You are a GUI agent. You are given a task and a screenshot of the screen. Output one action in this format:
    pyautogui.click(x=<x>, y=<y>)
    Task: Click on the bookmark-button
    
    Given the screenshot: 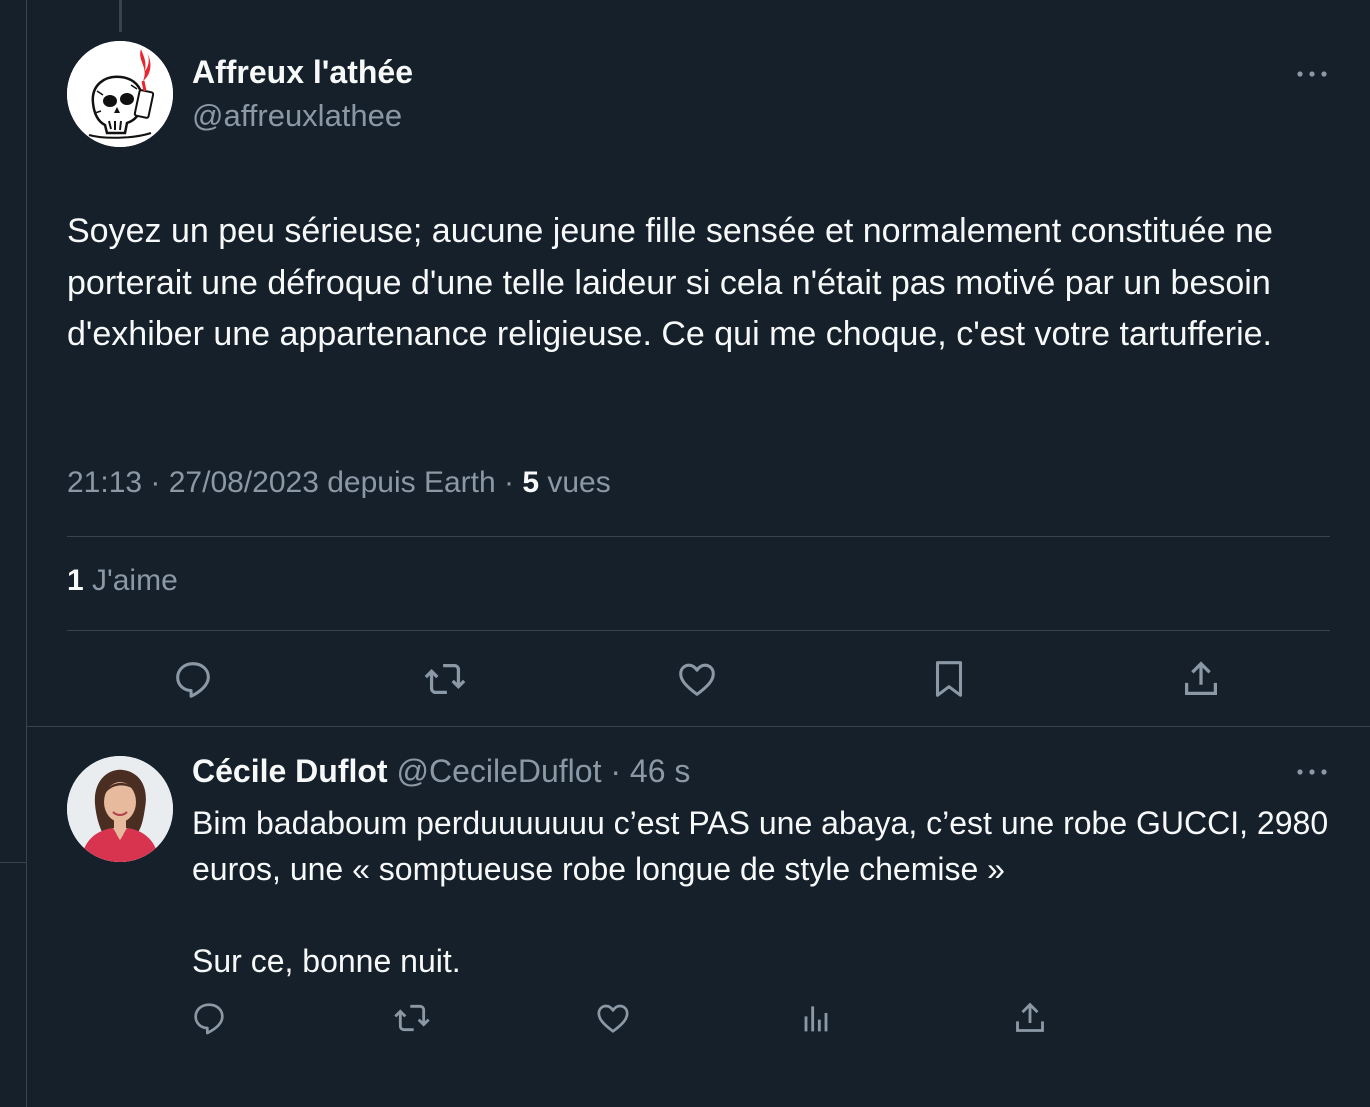 What is the action you would take?
    pyautogui.click(x=949, y=679)
    